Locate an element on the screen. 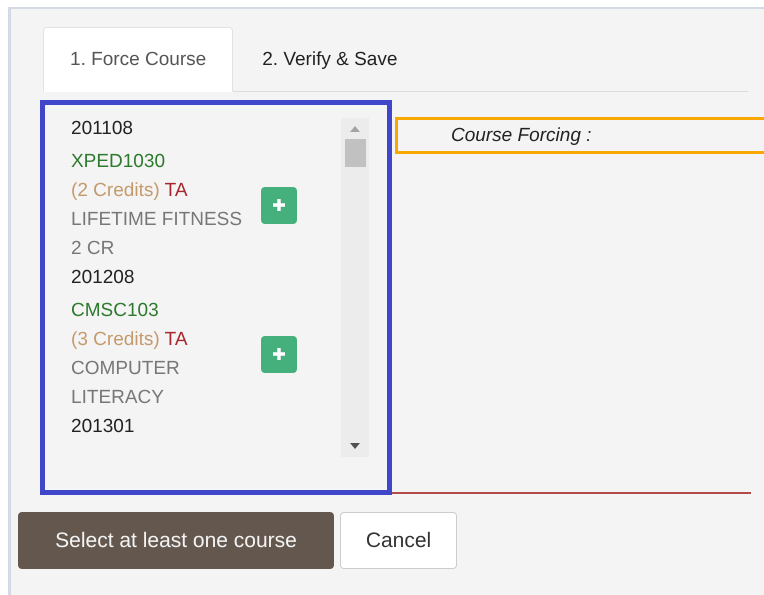 The width and height of the screenshot is (764, 595). term-heading: 201108 is located at coordinates (102, 129).